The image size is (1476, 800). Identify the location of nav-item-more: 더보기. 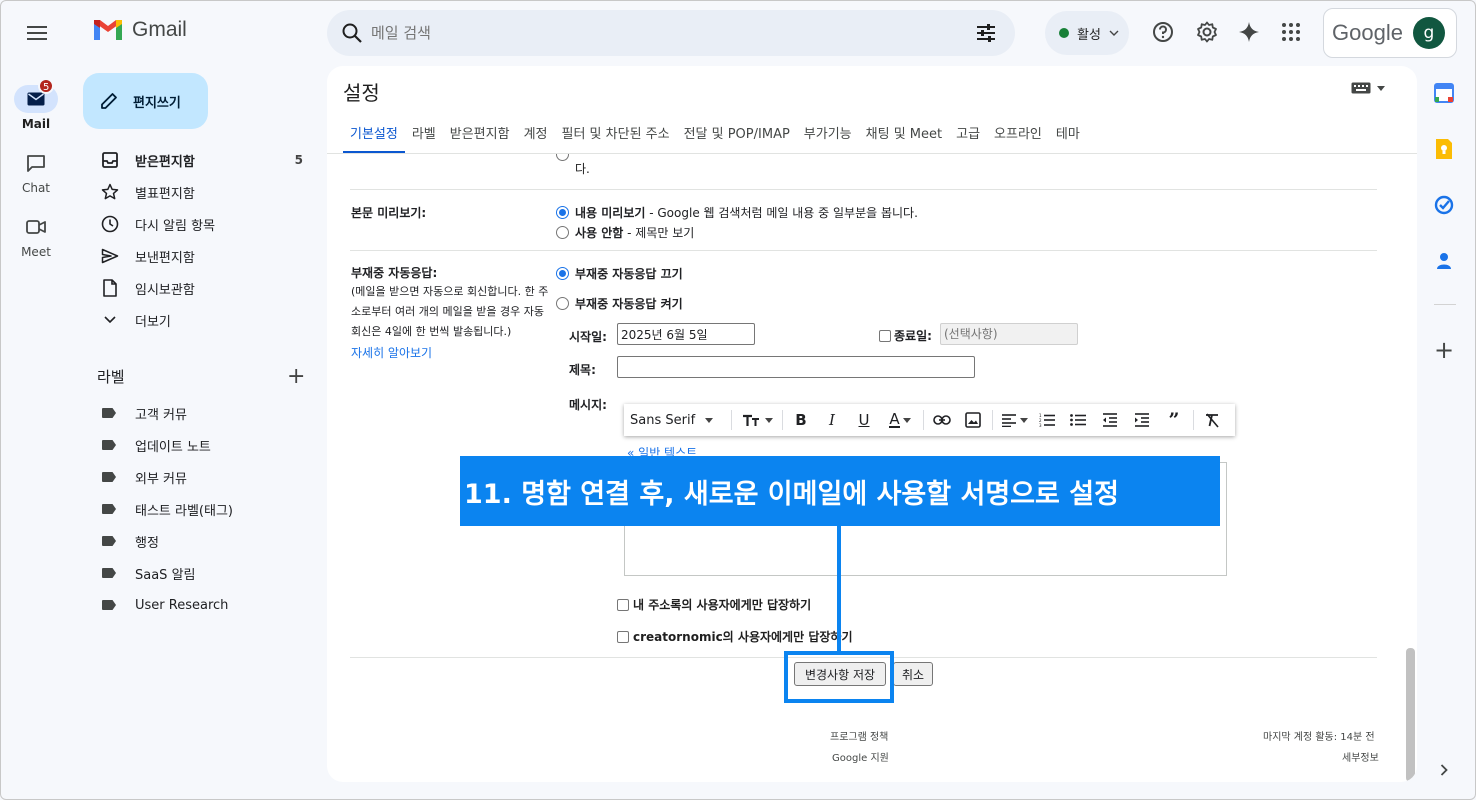
(202, 320).